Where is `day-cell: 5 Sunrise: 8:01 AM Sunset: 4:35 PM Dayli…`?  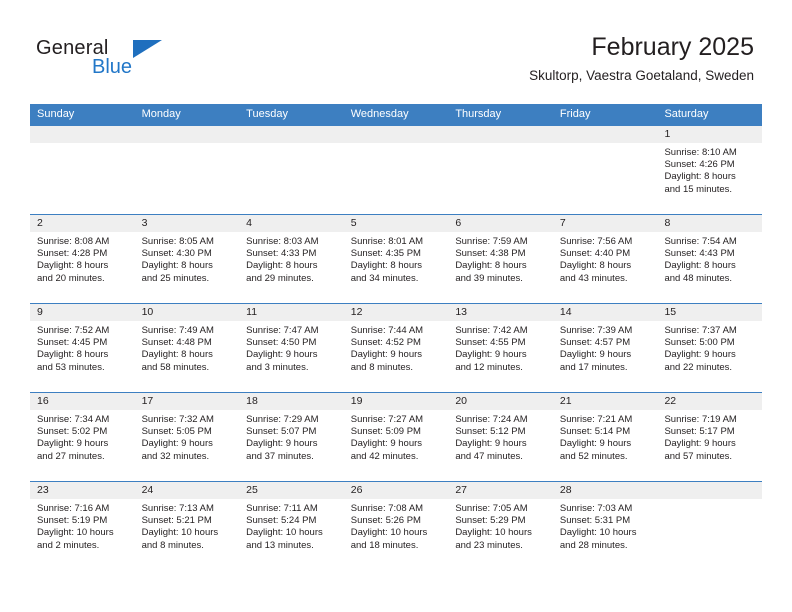
day-cell: 5 Sunrise: 8:01 AM Sunset: 4:35 PM Dayli… is located at coordinates (396, 259).